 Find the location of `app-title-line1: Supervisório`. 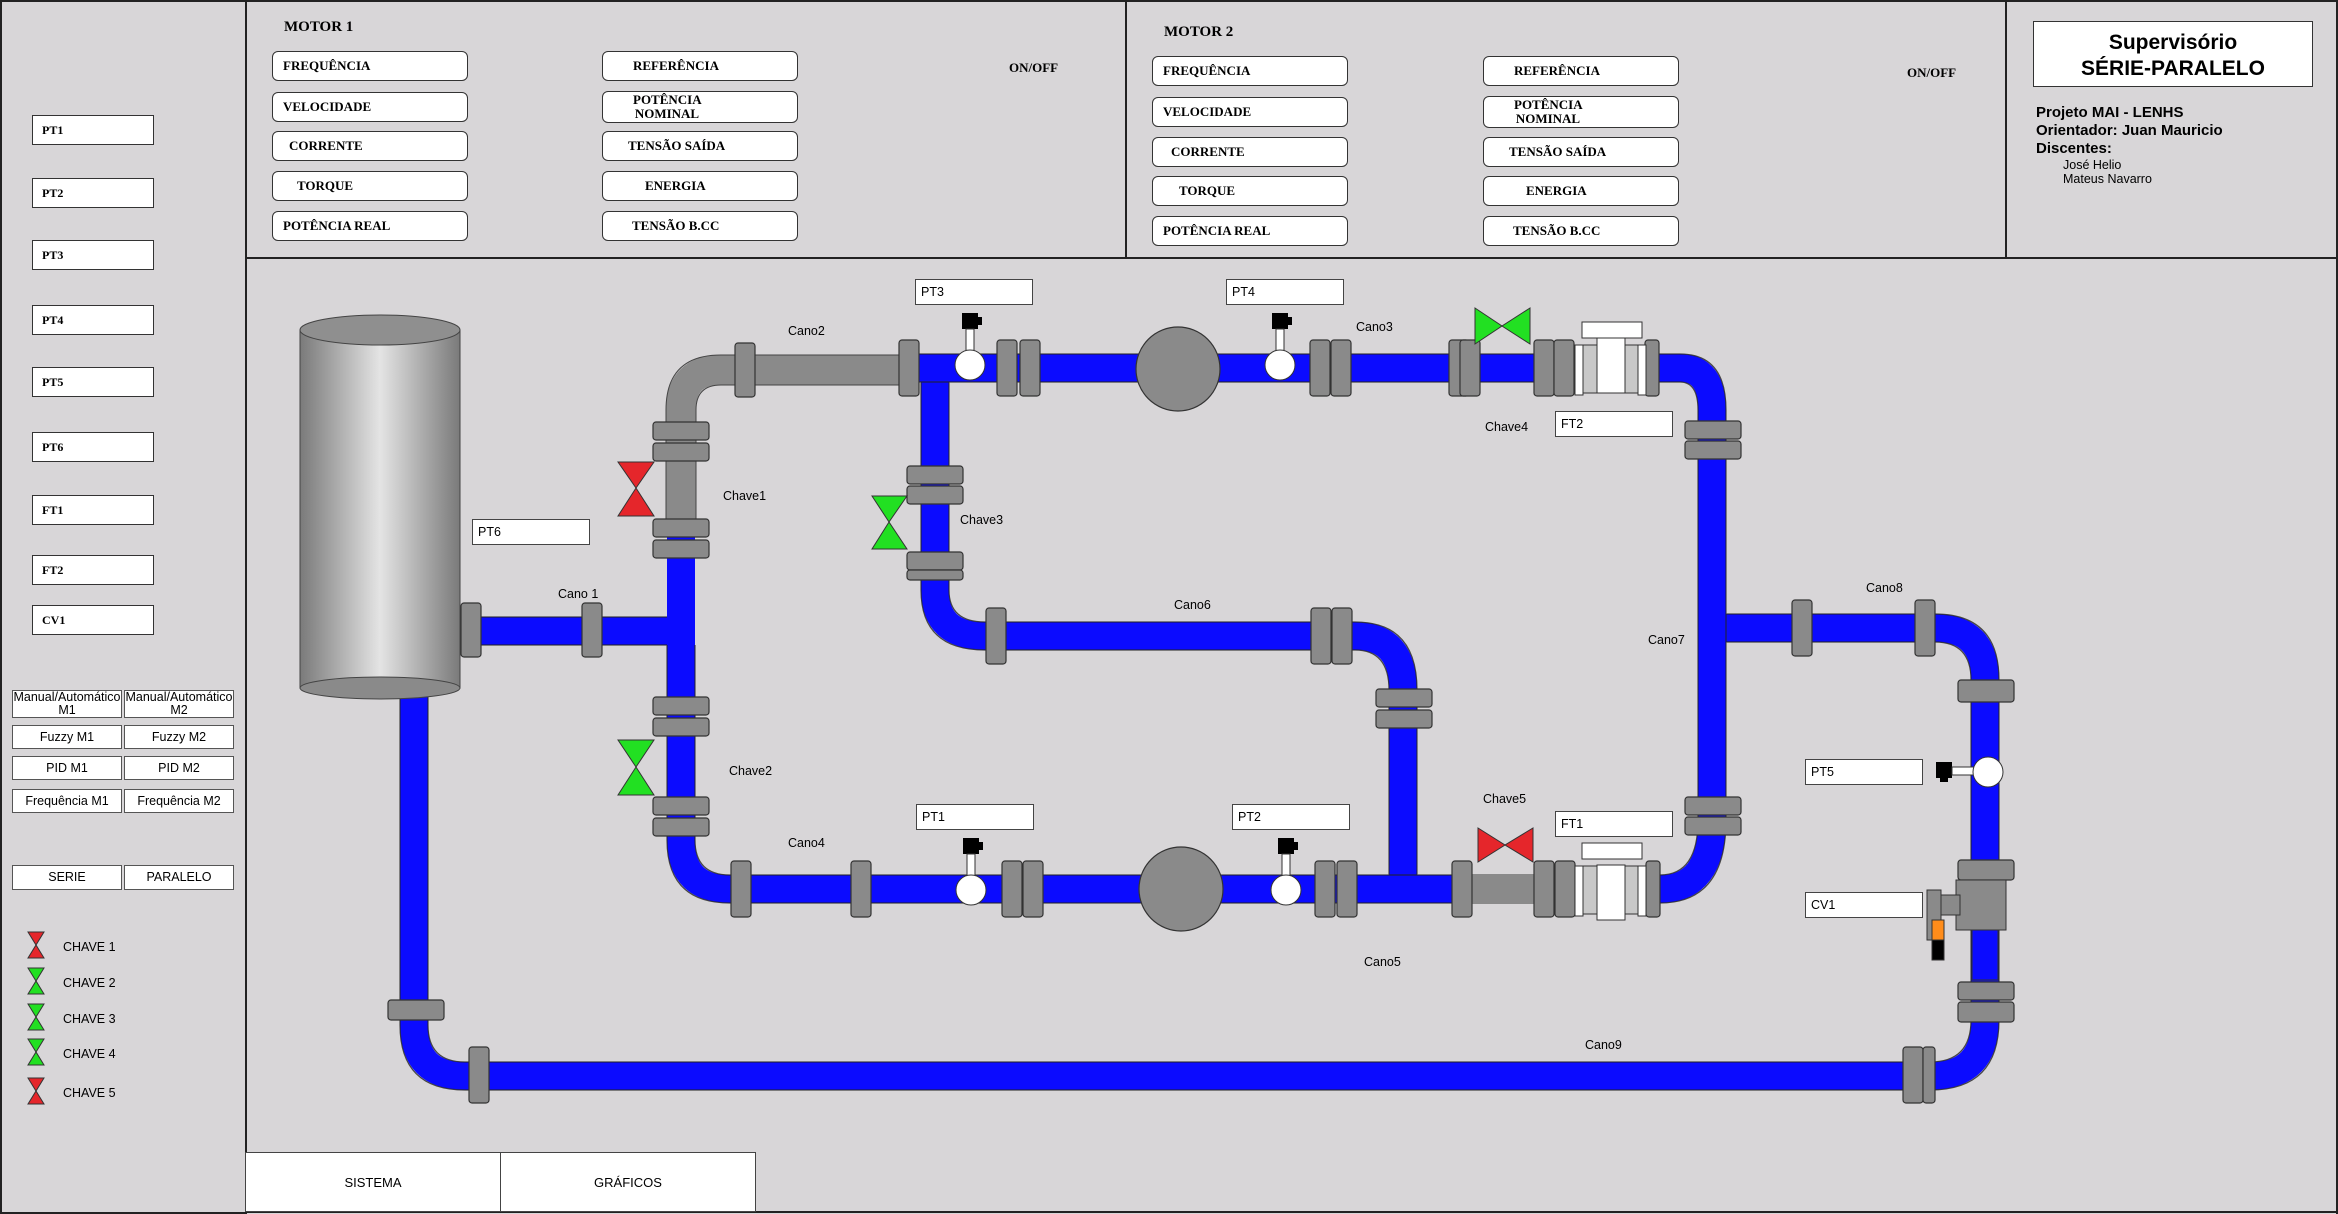

app-title-line1: Supervisório is located at coordinates (2173, 42).